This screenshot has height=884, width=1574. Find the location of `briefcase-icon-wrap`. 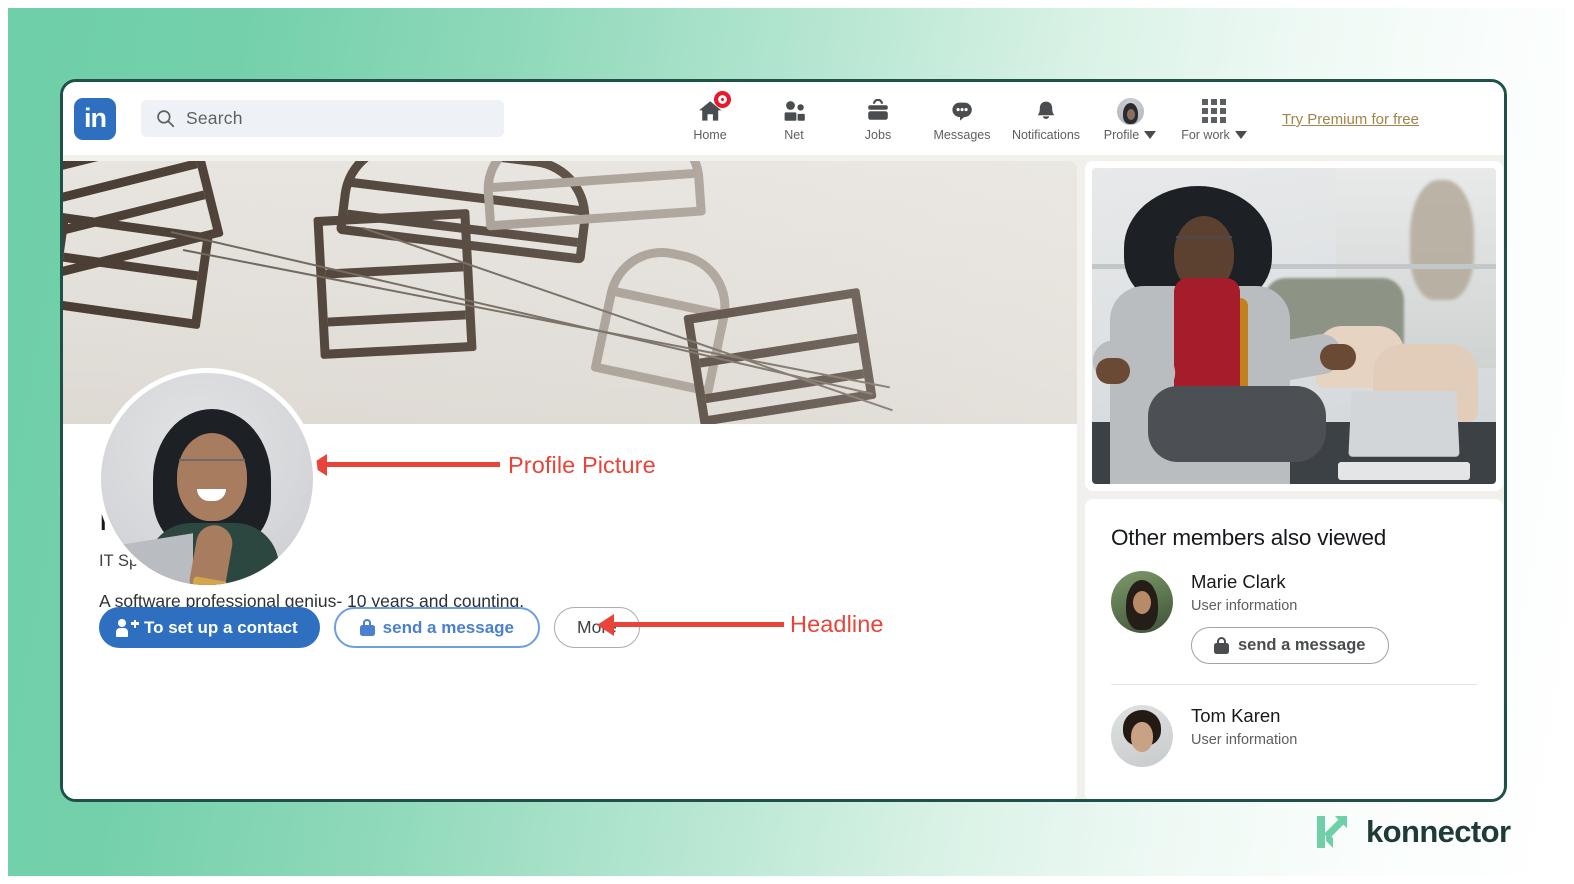

briefcase-icon-wrap is located at coordinates (878, 111).